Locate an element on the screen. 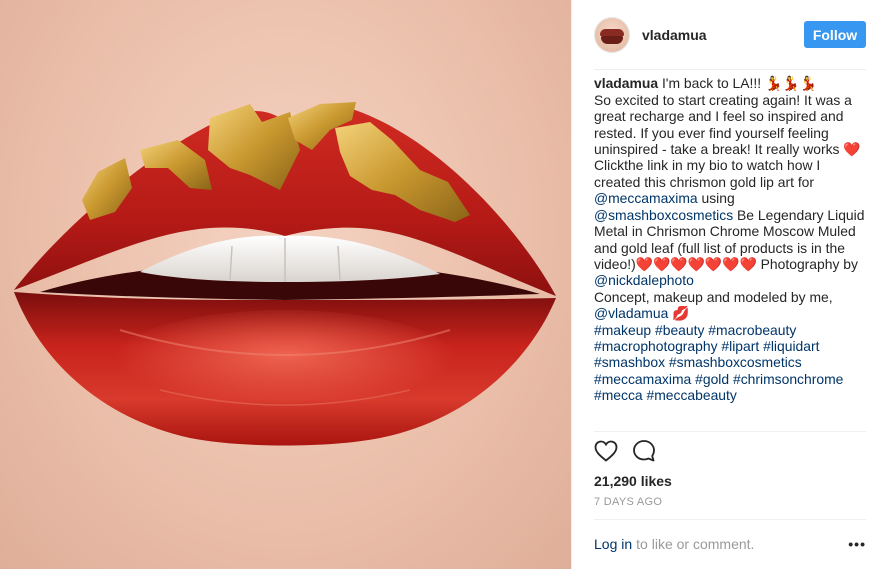  follow-button: Follow is located at coordinates (835, 35).